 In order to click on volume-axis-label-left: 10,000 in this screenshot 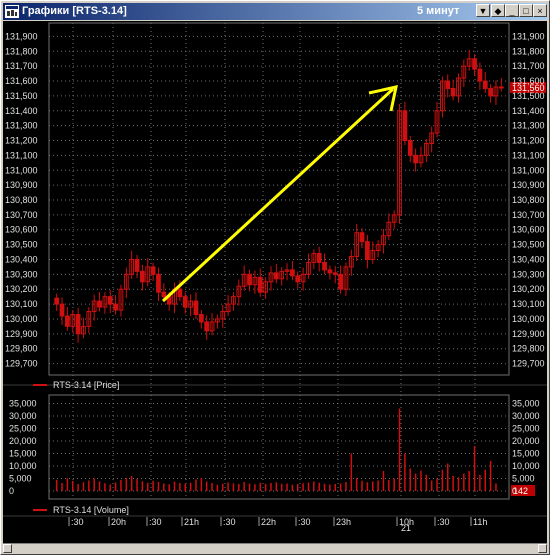, I will do `click(23, 466)`.